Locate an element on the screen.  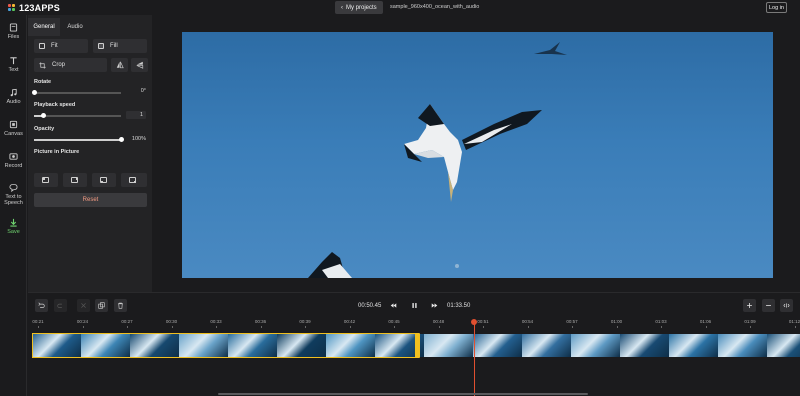
rail-label: Audio is located at coordinates (13, 102).